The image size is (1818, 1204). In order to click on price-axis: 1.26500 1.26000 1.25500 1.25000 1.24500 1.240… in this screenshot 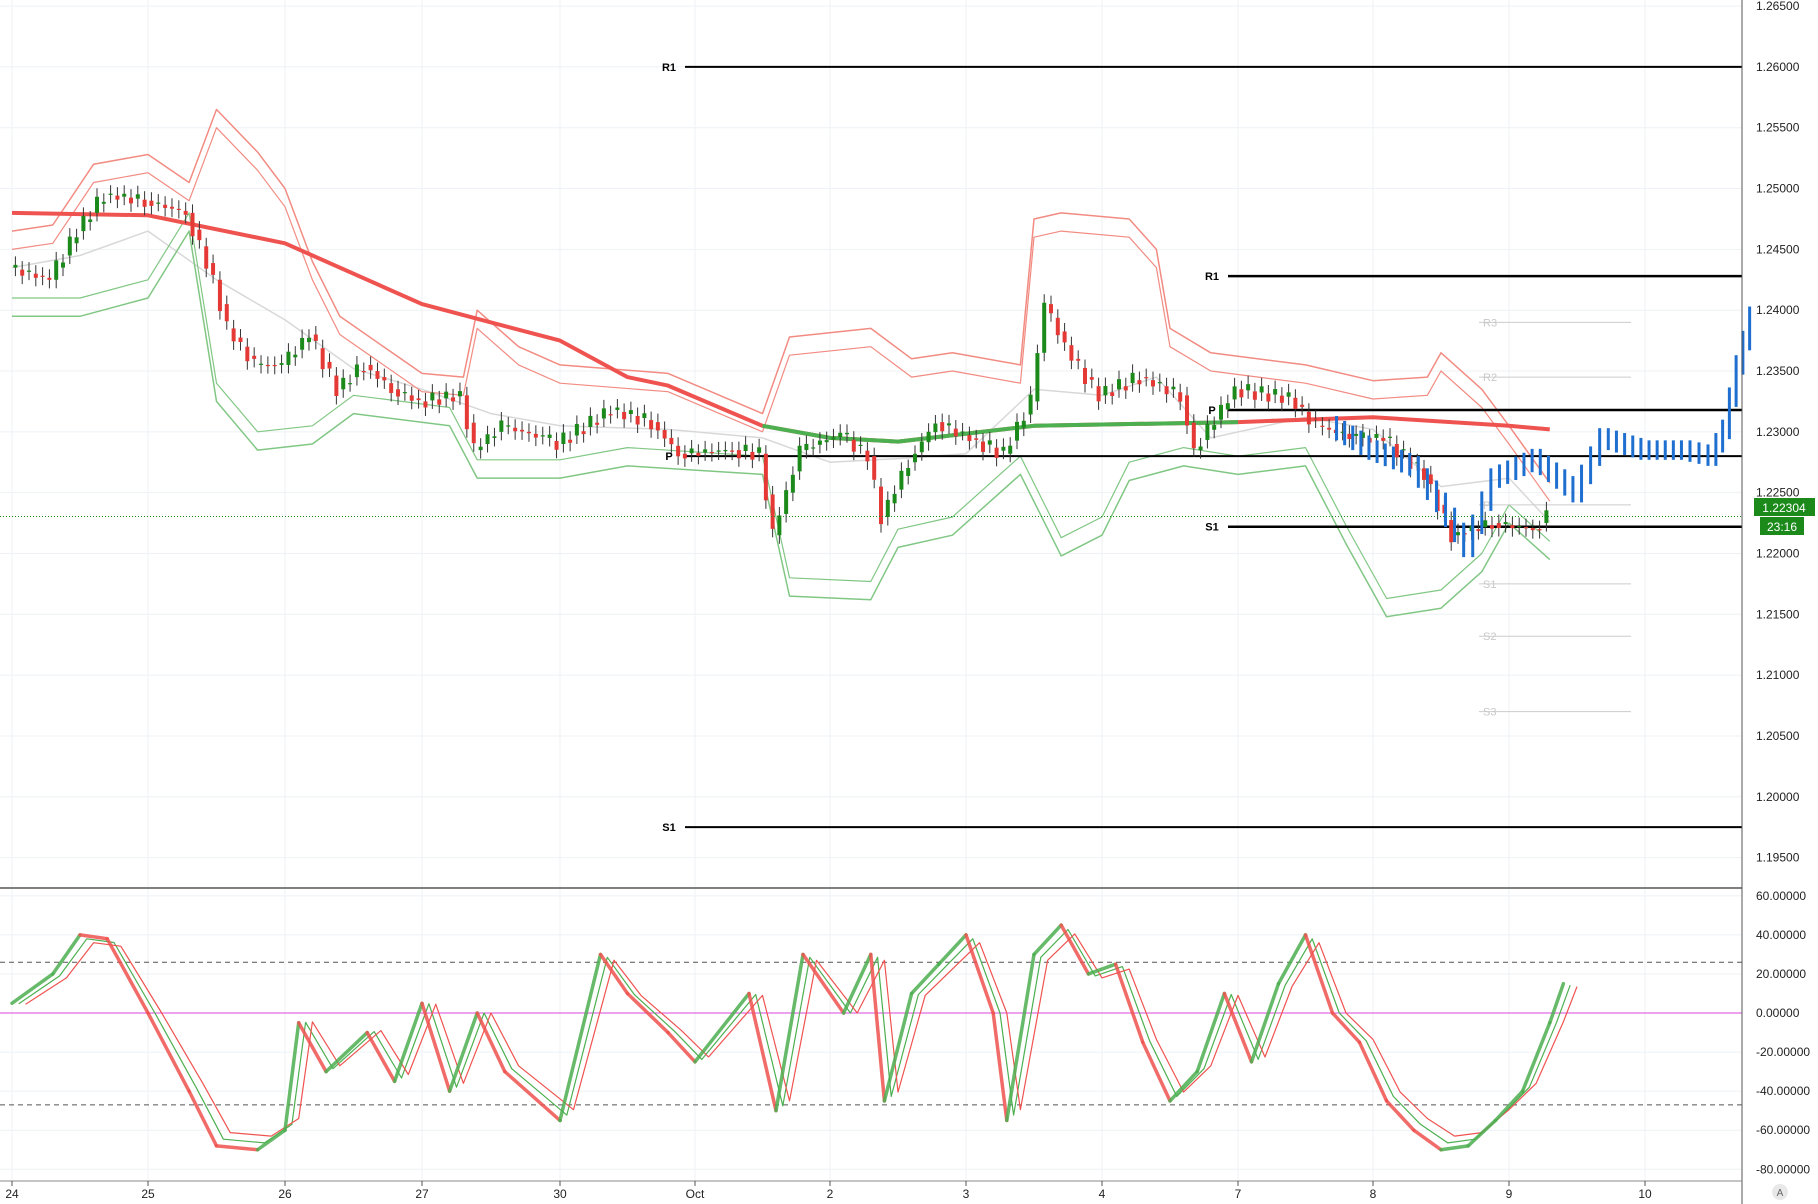, I will do `click(1778, 432)`.